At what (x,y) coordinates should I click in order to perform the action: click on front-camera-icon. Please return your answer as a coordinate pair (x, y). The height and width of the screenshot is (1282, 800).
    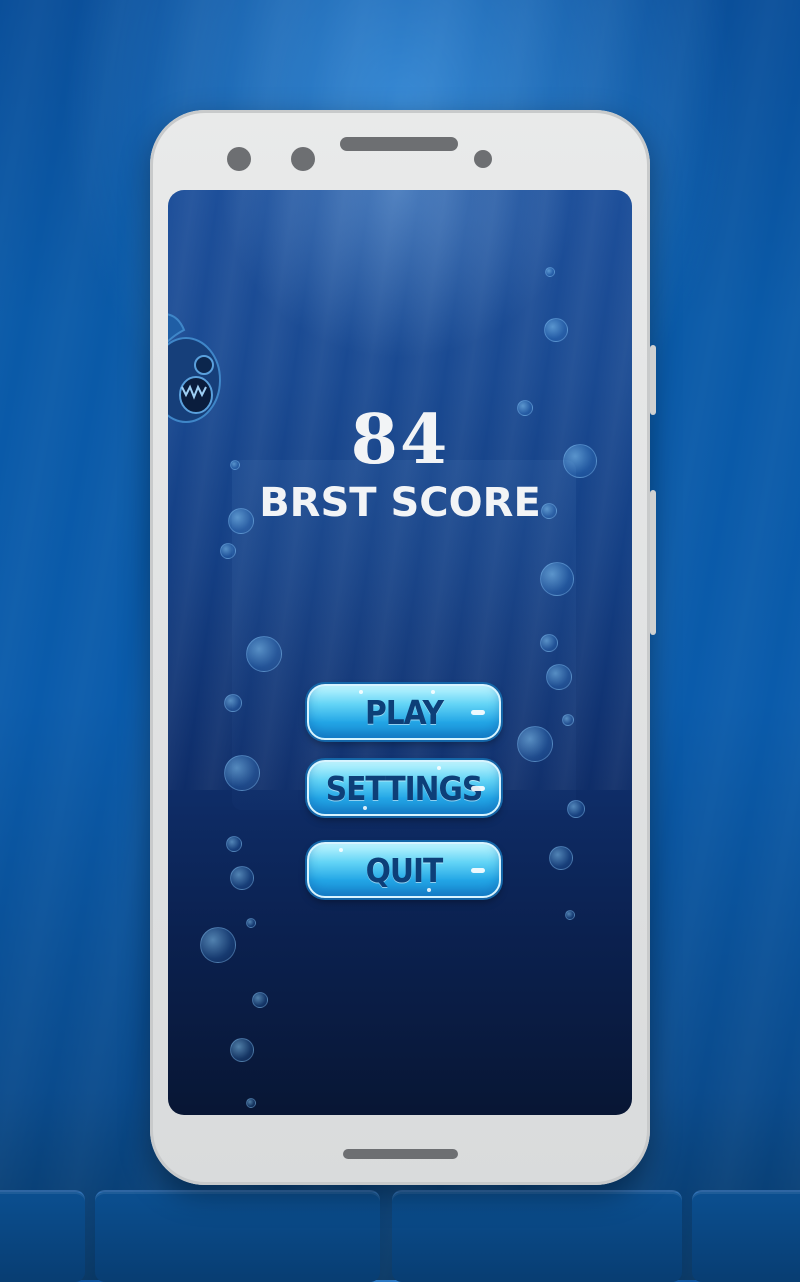
    Looking at the image, I should click on (483, 159).